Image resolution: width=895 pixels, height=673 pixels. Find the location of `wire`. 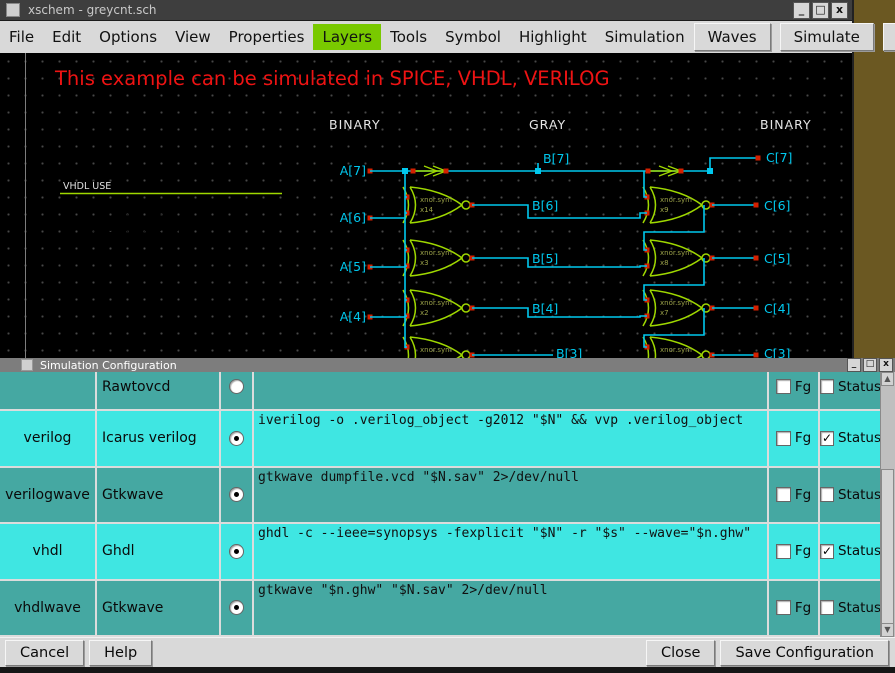

wire is located at coordinates (734, 164).